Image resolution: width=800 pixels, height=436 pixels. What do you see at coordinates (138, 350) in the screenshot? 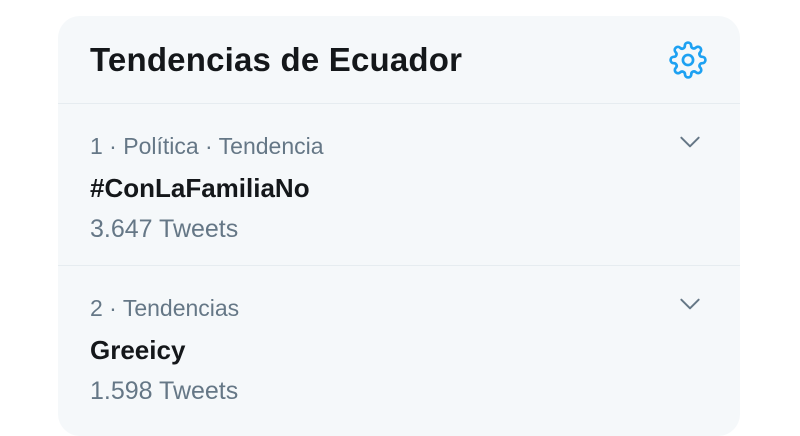
I see `trend-name: Greeicy` at bounding box center [138, 350].